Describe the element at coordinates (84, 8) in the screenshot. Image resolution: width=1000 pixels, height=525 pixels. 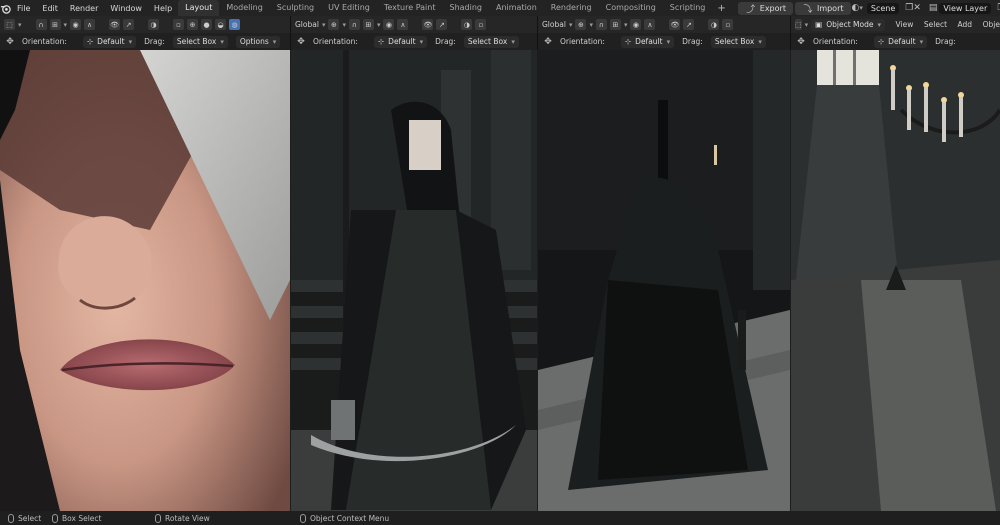
I see `menu-render: Render` at that location.